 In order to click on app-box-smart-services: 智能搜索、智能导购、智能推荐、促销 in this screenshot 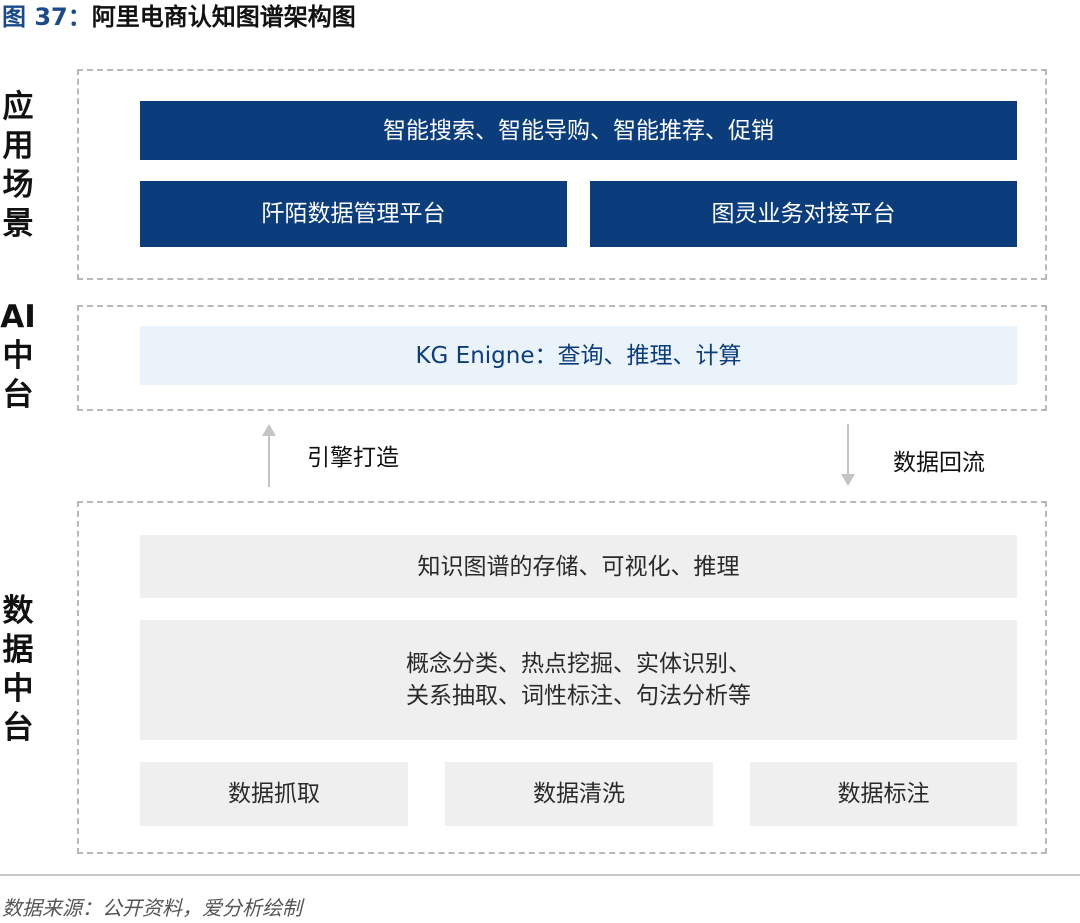, I will do `click(578, 130)`.